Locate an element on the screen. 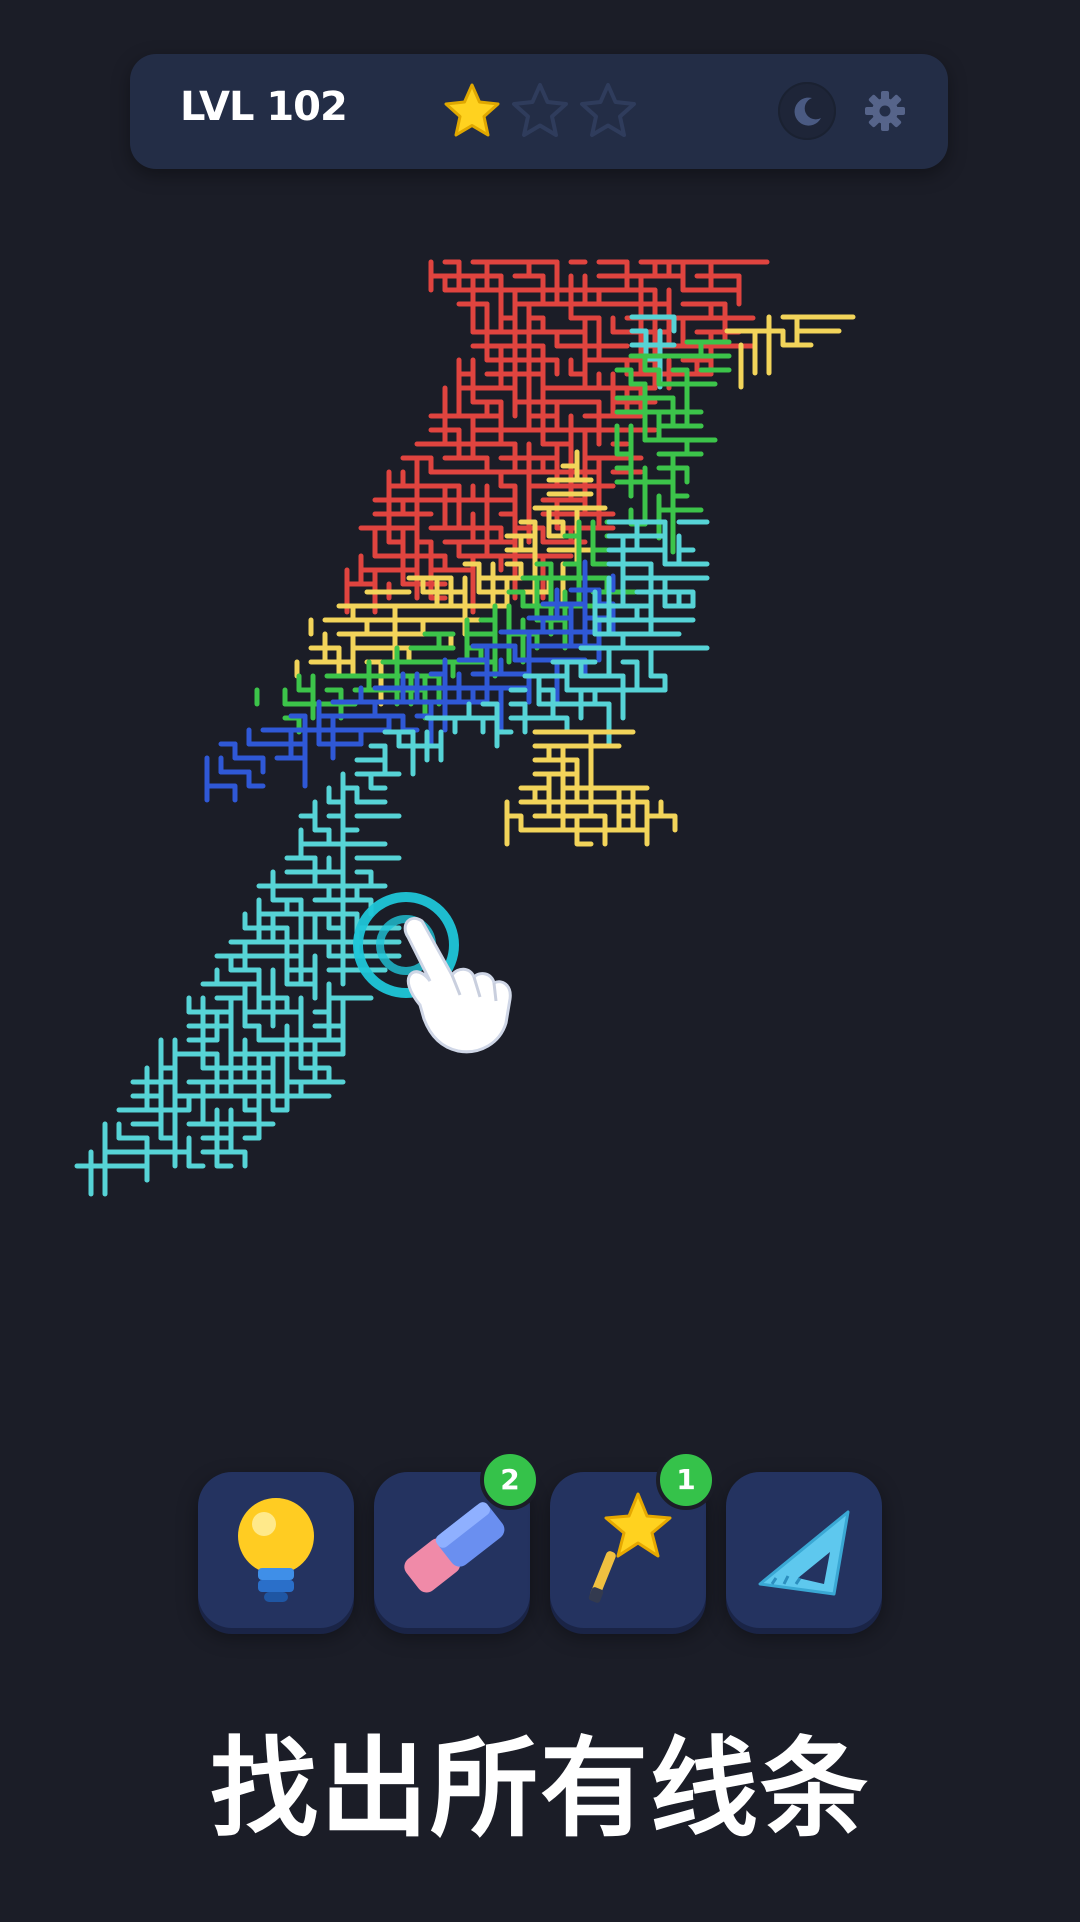 The image size is (1080, 1922). dark-mode-button is located at coordinates (807, 111).